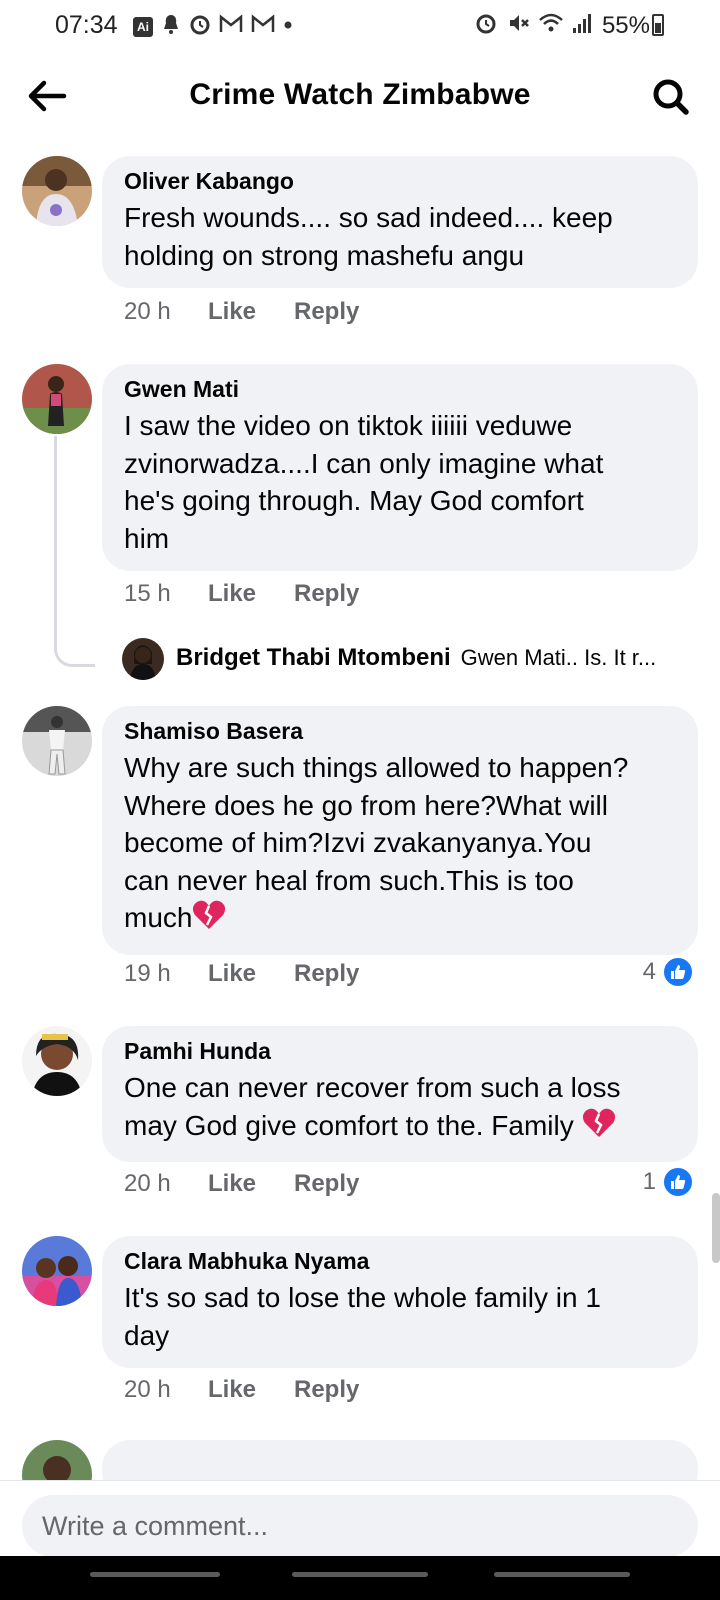 The height and width of the screenshot is (1600, 720). What do you see at coordinates (143, 26) in the screenshot?
I see `ai-icon: Ai` at bounding box center [143, 26].